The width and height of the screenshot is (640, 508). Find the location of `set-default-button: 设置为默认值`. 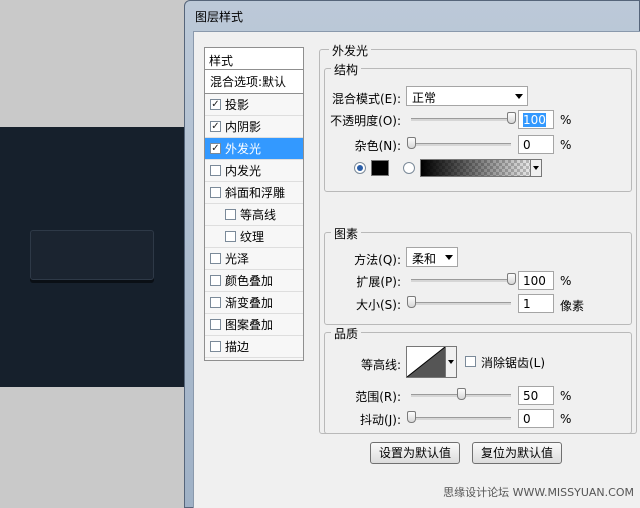

set-default-button: 设置为默认值 is located at coordinates (415, 453).